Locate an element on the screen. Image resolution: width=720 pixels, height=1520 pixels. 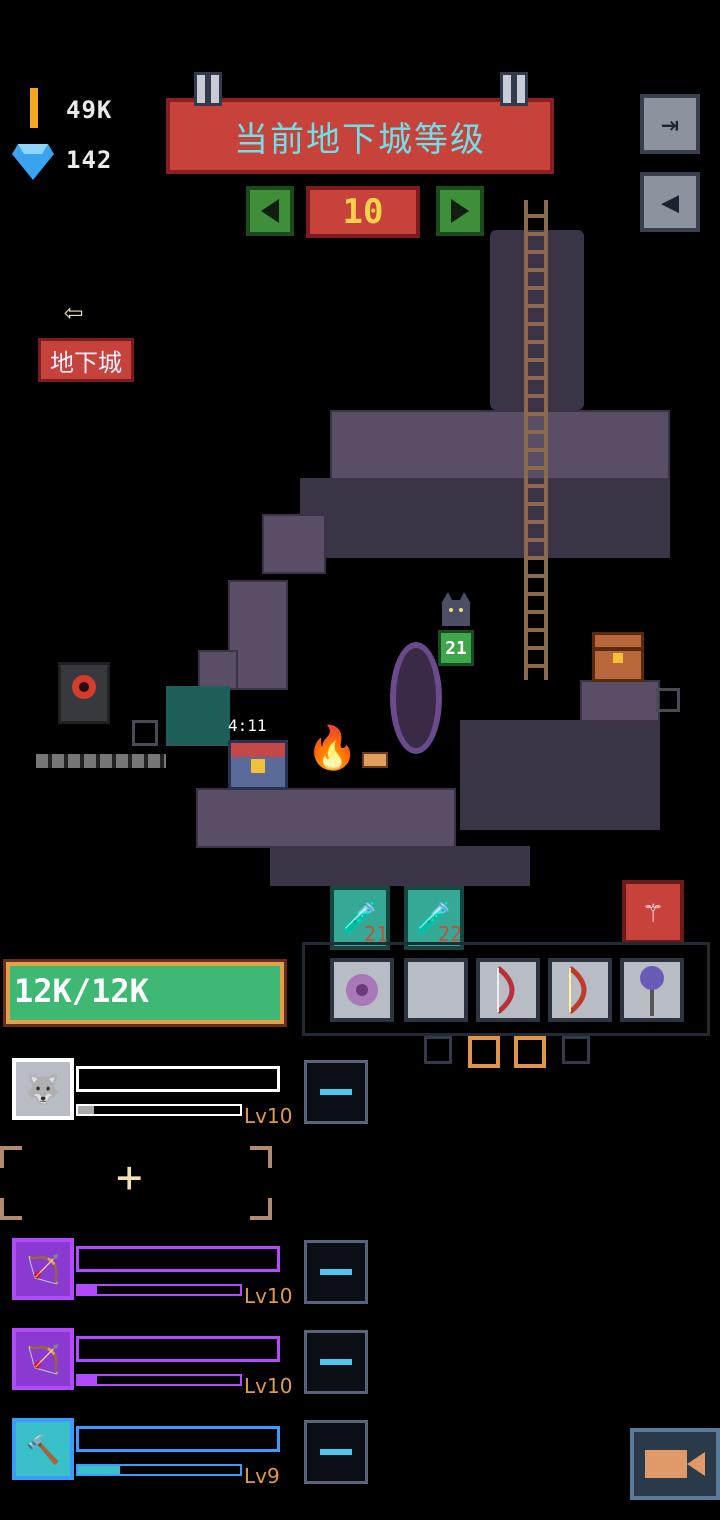
skill-staff-button: ⚚ is located at coordinates (653, 912).